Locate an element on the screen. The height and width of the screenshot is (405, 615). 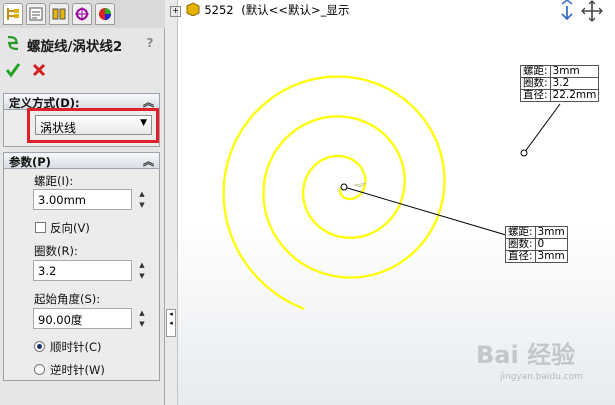
start-angle-value: 90.00度 is located at coordinates (60, 320).